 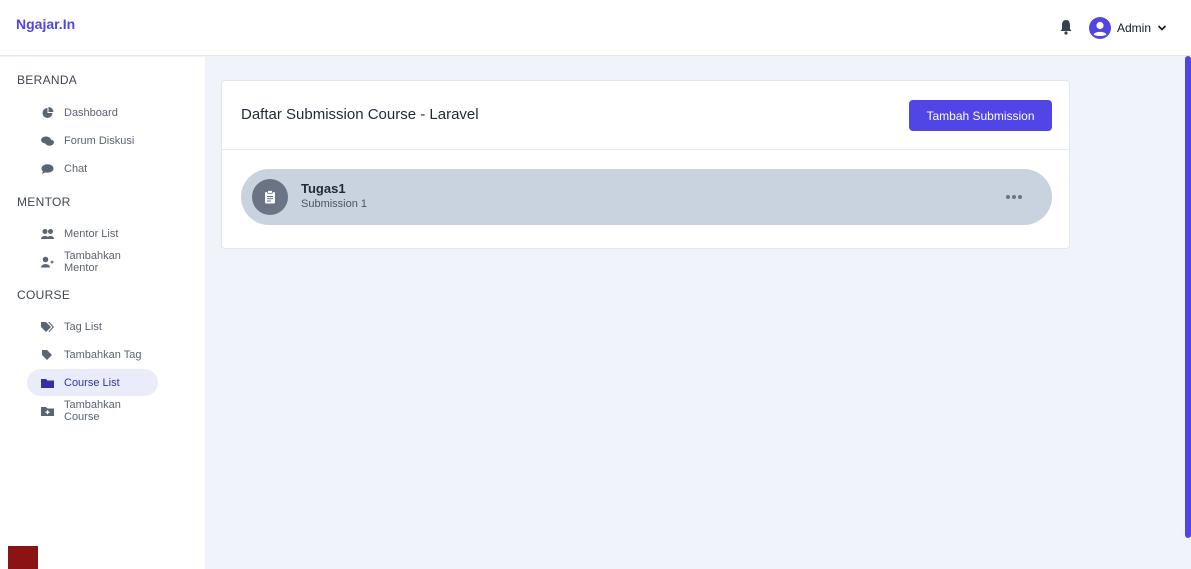 What do you see at coordinates (47, 141) in the screenshot?
I see `comments-icon` at bounding box center [47, 141].